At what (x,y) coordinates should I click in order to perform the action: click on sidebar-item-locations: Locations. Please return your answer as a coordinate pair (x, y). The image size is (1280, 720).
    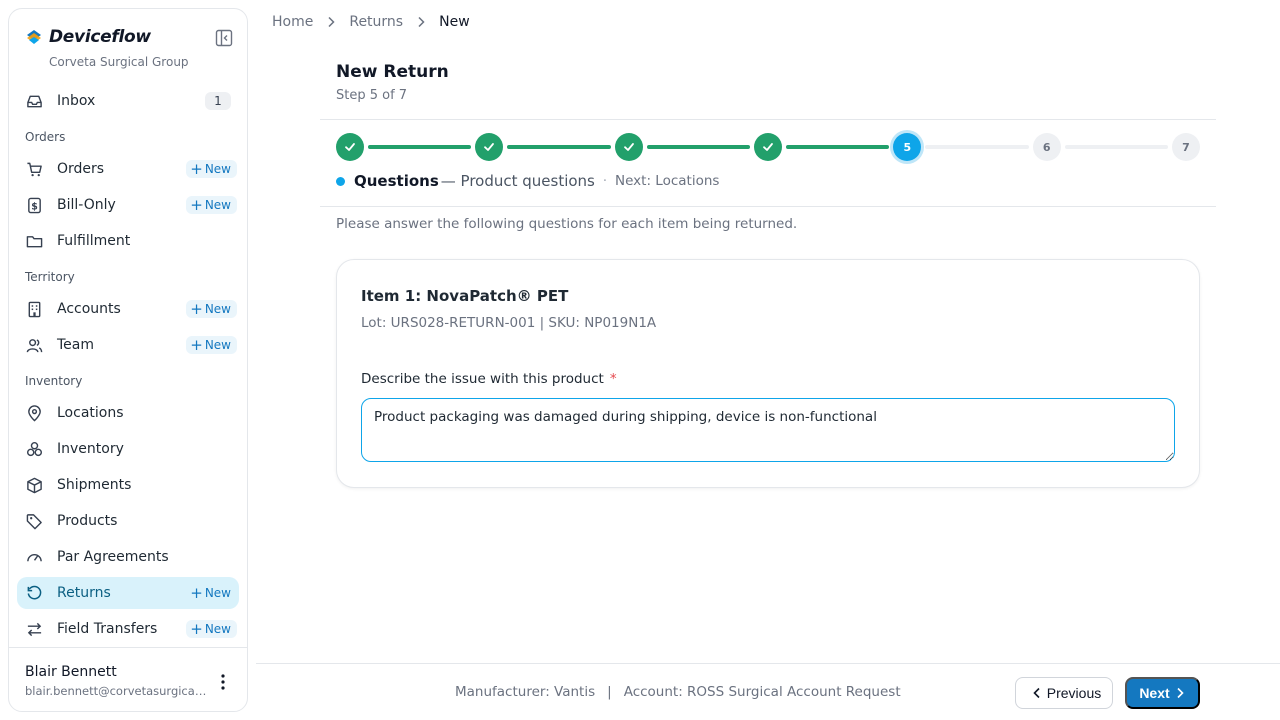
    Looking at the image, I should click on (128, 413).